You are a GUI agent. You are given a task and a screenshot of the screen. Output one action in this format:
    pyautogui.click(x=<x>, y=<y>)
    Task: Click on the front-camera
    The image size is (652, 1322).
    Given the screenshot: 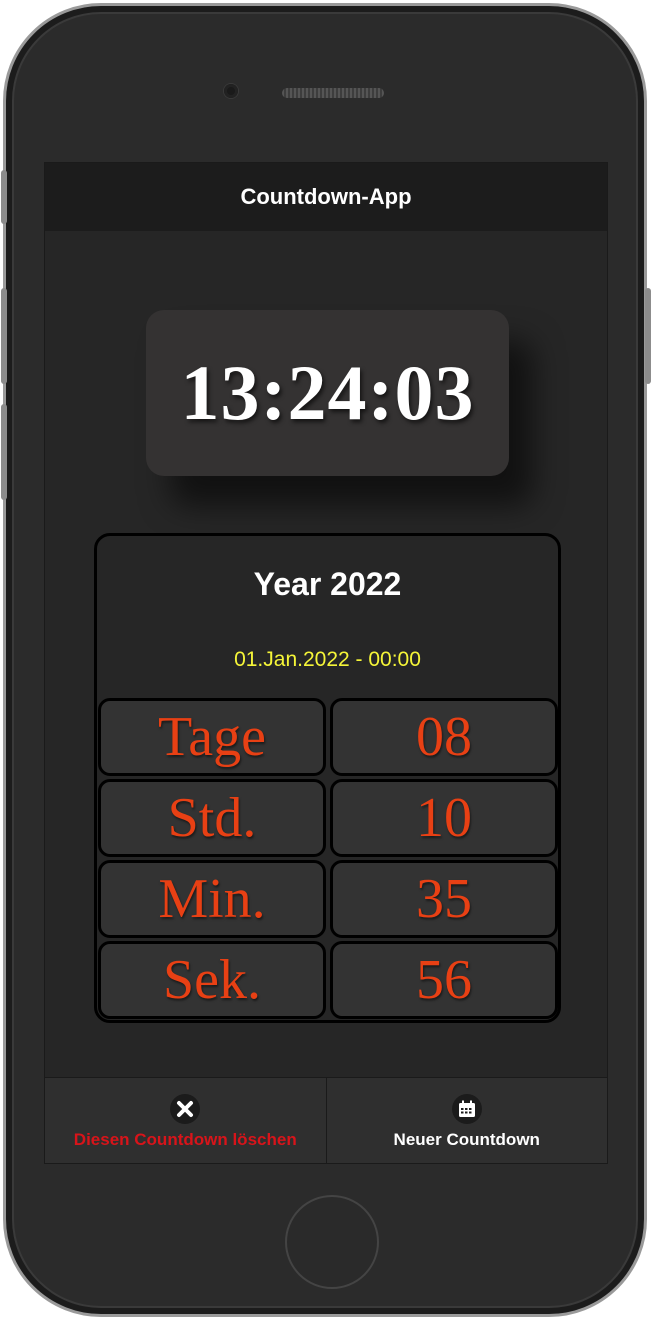 What is the action you would take?
    pyautogui.click(x=231, y=91)
    